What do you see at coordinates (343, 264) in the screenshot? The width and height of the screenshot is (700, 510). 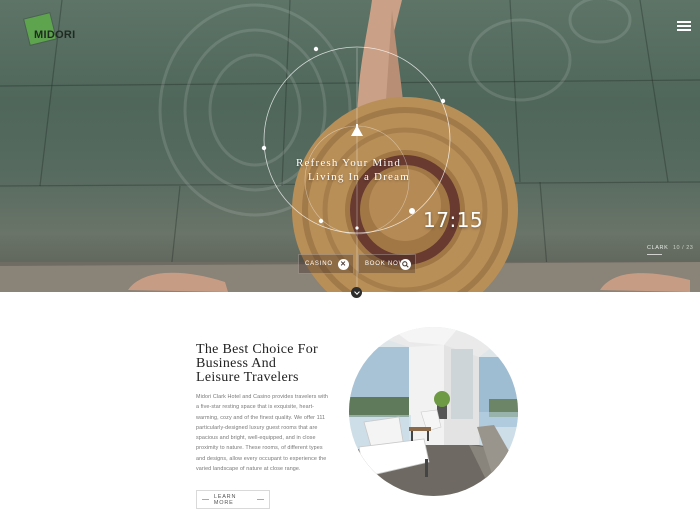 I see `casino-icon: ✕` at bounding box center [343, 264].